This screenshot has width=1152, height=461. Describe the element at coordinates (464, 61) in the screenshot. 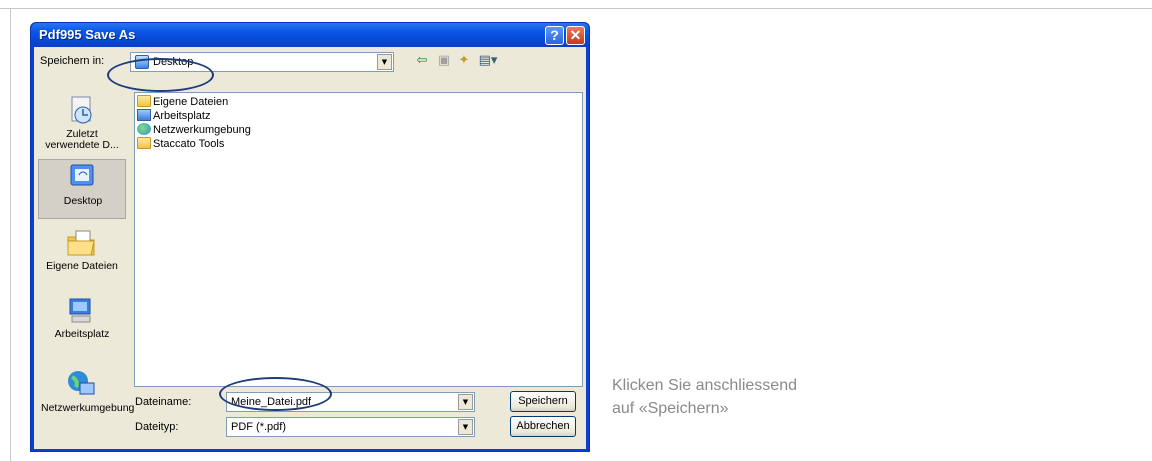

I see `new-folder-icon: ✦` at that location.